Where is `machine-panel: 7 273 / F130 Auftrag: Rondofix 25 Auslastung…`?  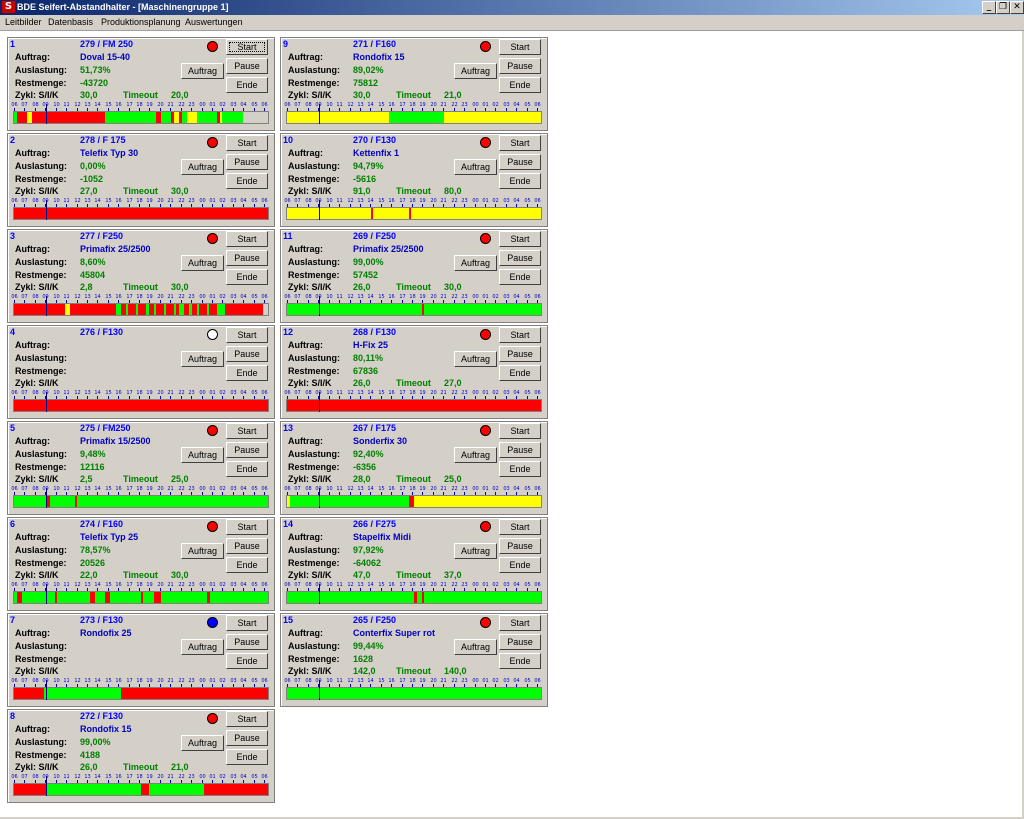
machine-panel: 7 273 / F130 Auftrag: Rondofix 25 Auslastung… is located at coordinates (141, 660).